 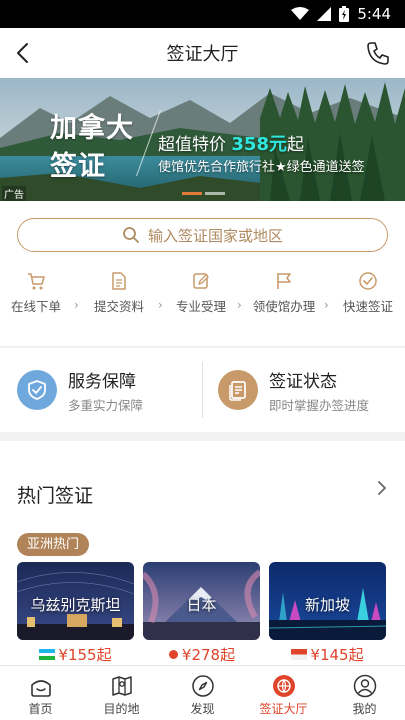 I want to click on tab-label: 签证大厅, so click(x=283, y=709).